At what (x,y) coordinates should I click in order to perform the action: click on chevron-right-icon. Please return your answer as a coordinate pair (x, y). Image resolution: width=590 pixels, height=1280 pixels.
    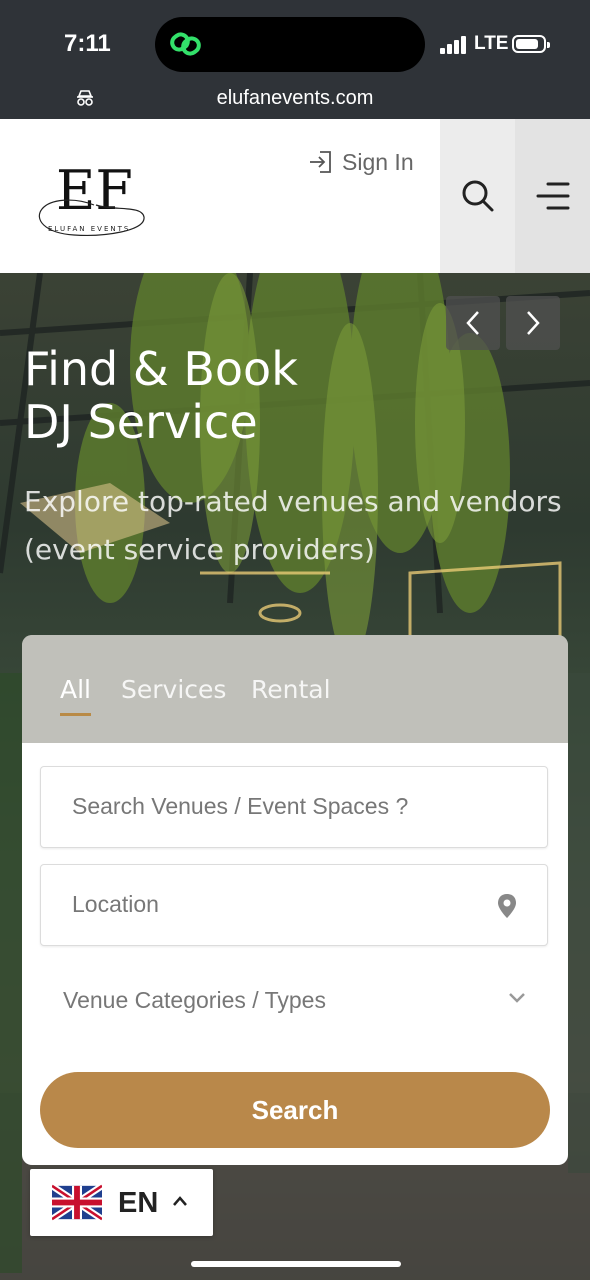
    Looking at the image, I should click on (533, 323).